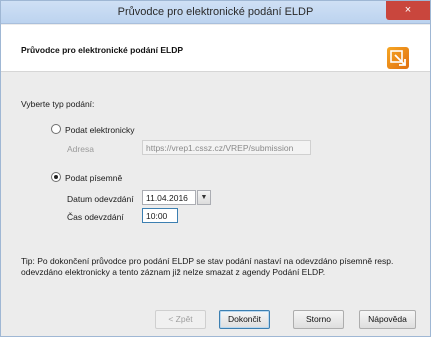 This screenshot has height=337, width=431. I want to click on radio-paper-label: Podat písemně, so click(93, 178).